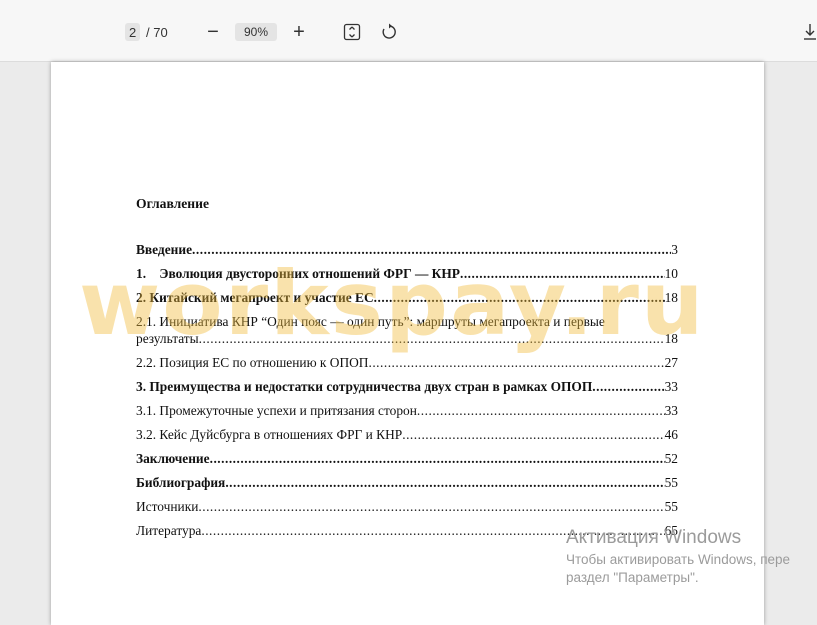 This screenshot has width=817, height=625. Describe the element at coordinates (408, 31) in the screenshot. I see `pdf-toolbar: 2 / 70 − 90% +` at that location.